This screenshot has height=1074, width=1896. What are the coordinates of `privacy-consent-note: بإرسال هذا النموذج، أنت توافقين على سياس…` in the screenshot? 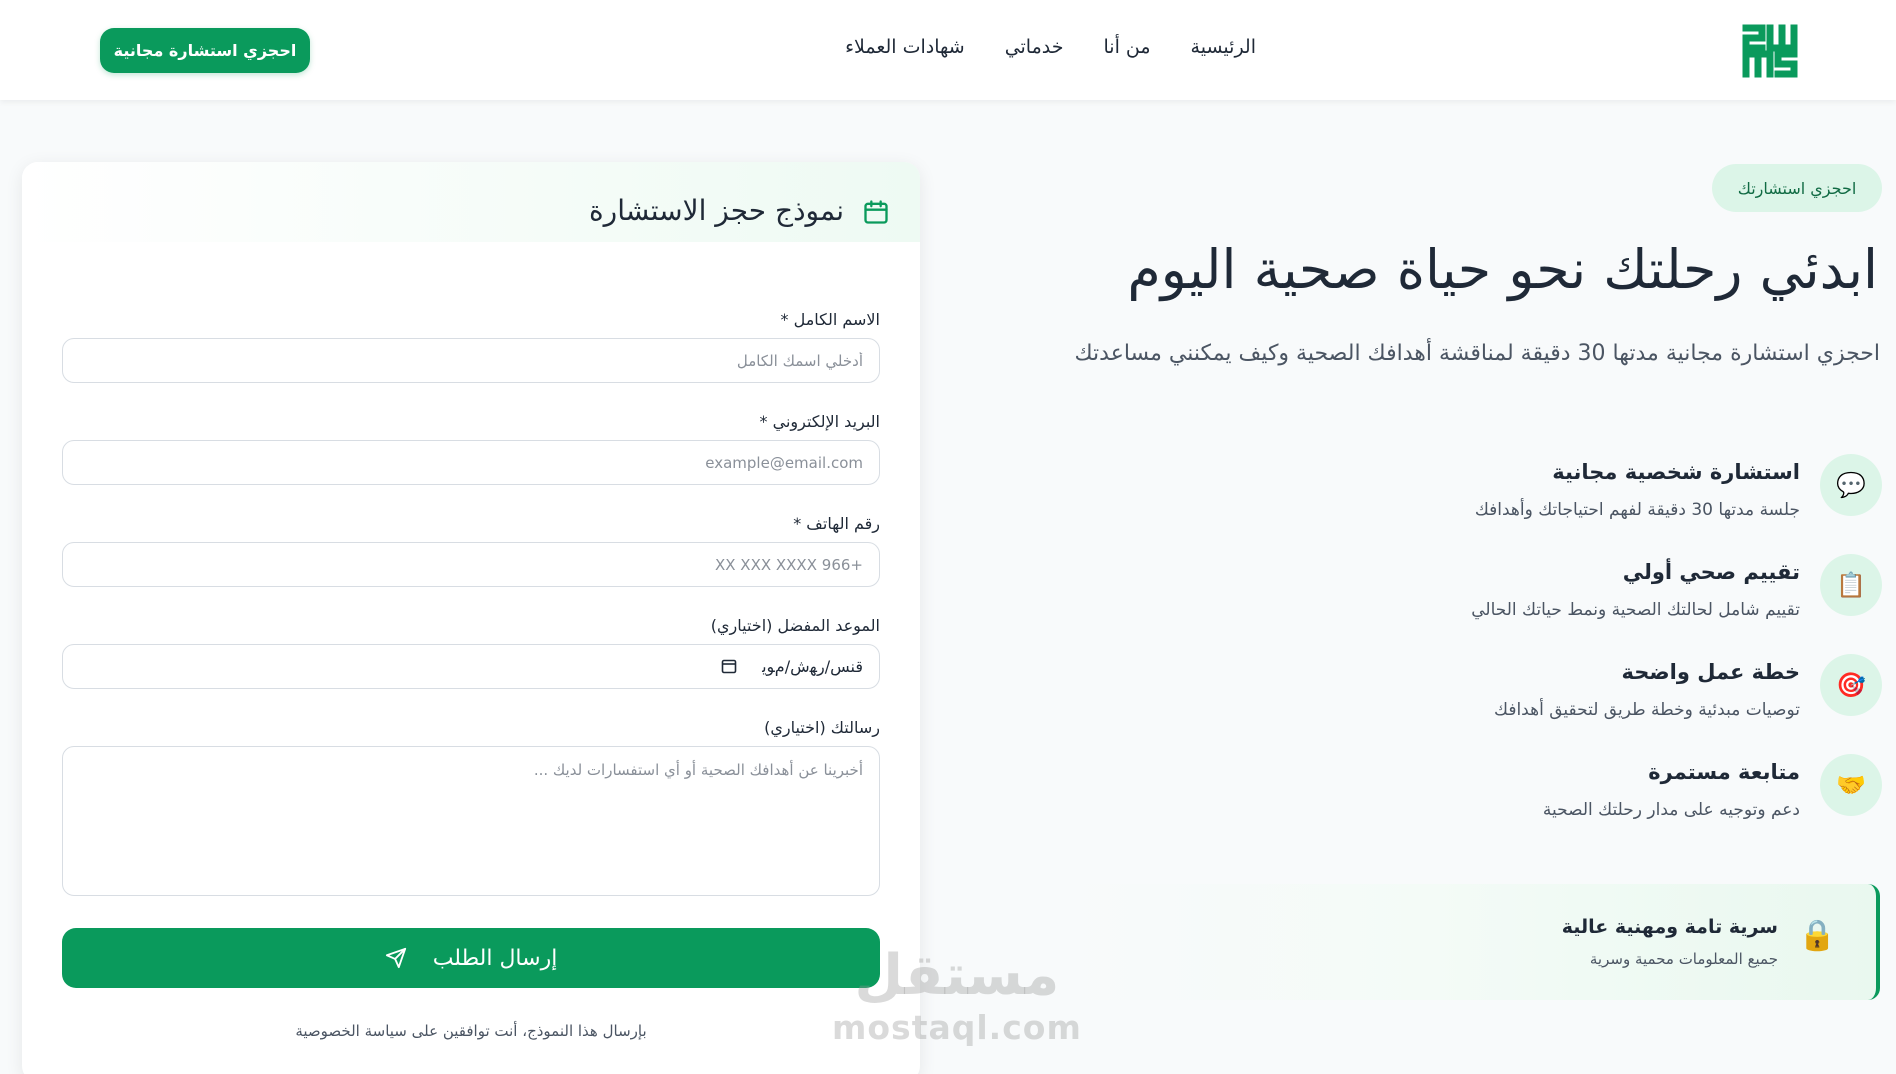 It's located at (471, 1031).